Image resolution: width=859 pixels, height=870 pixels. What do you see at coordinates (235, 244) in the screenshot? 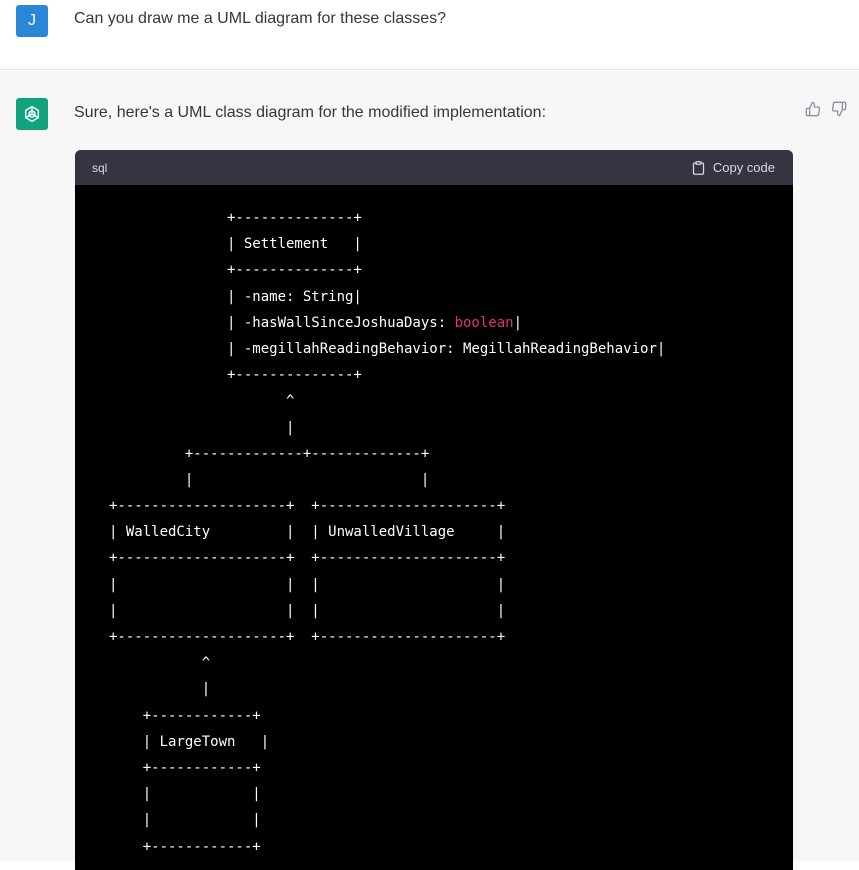
I see `code-text: | Settlement |` at bounding box center [235, 244].